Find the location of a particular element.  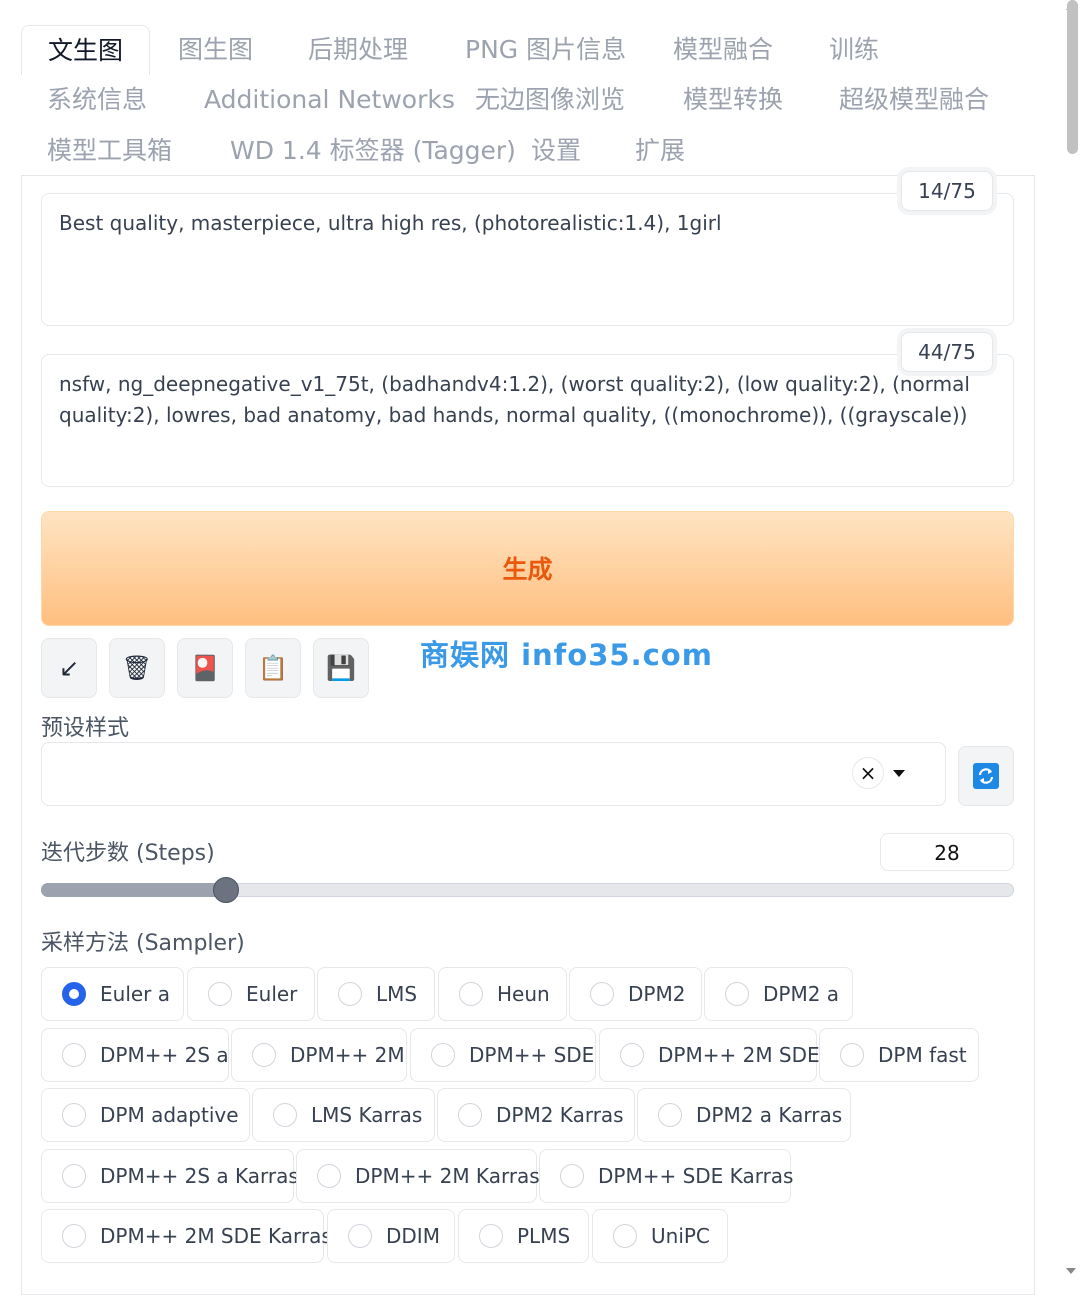

sampler-option-unipc: UniPC is located at coordinates (660, 1236).